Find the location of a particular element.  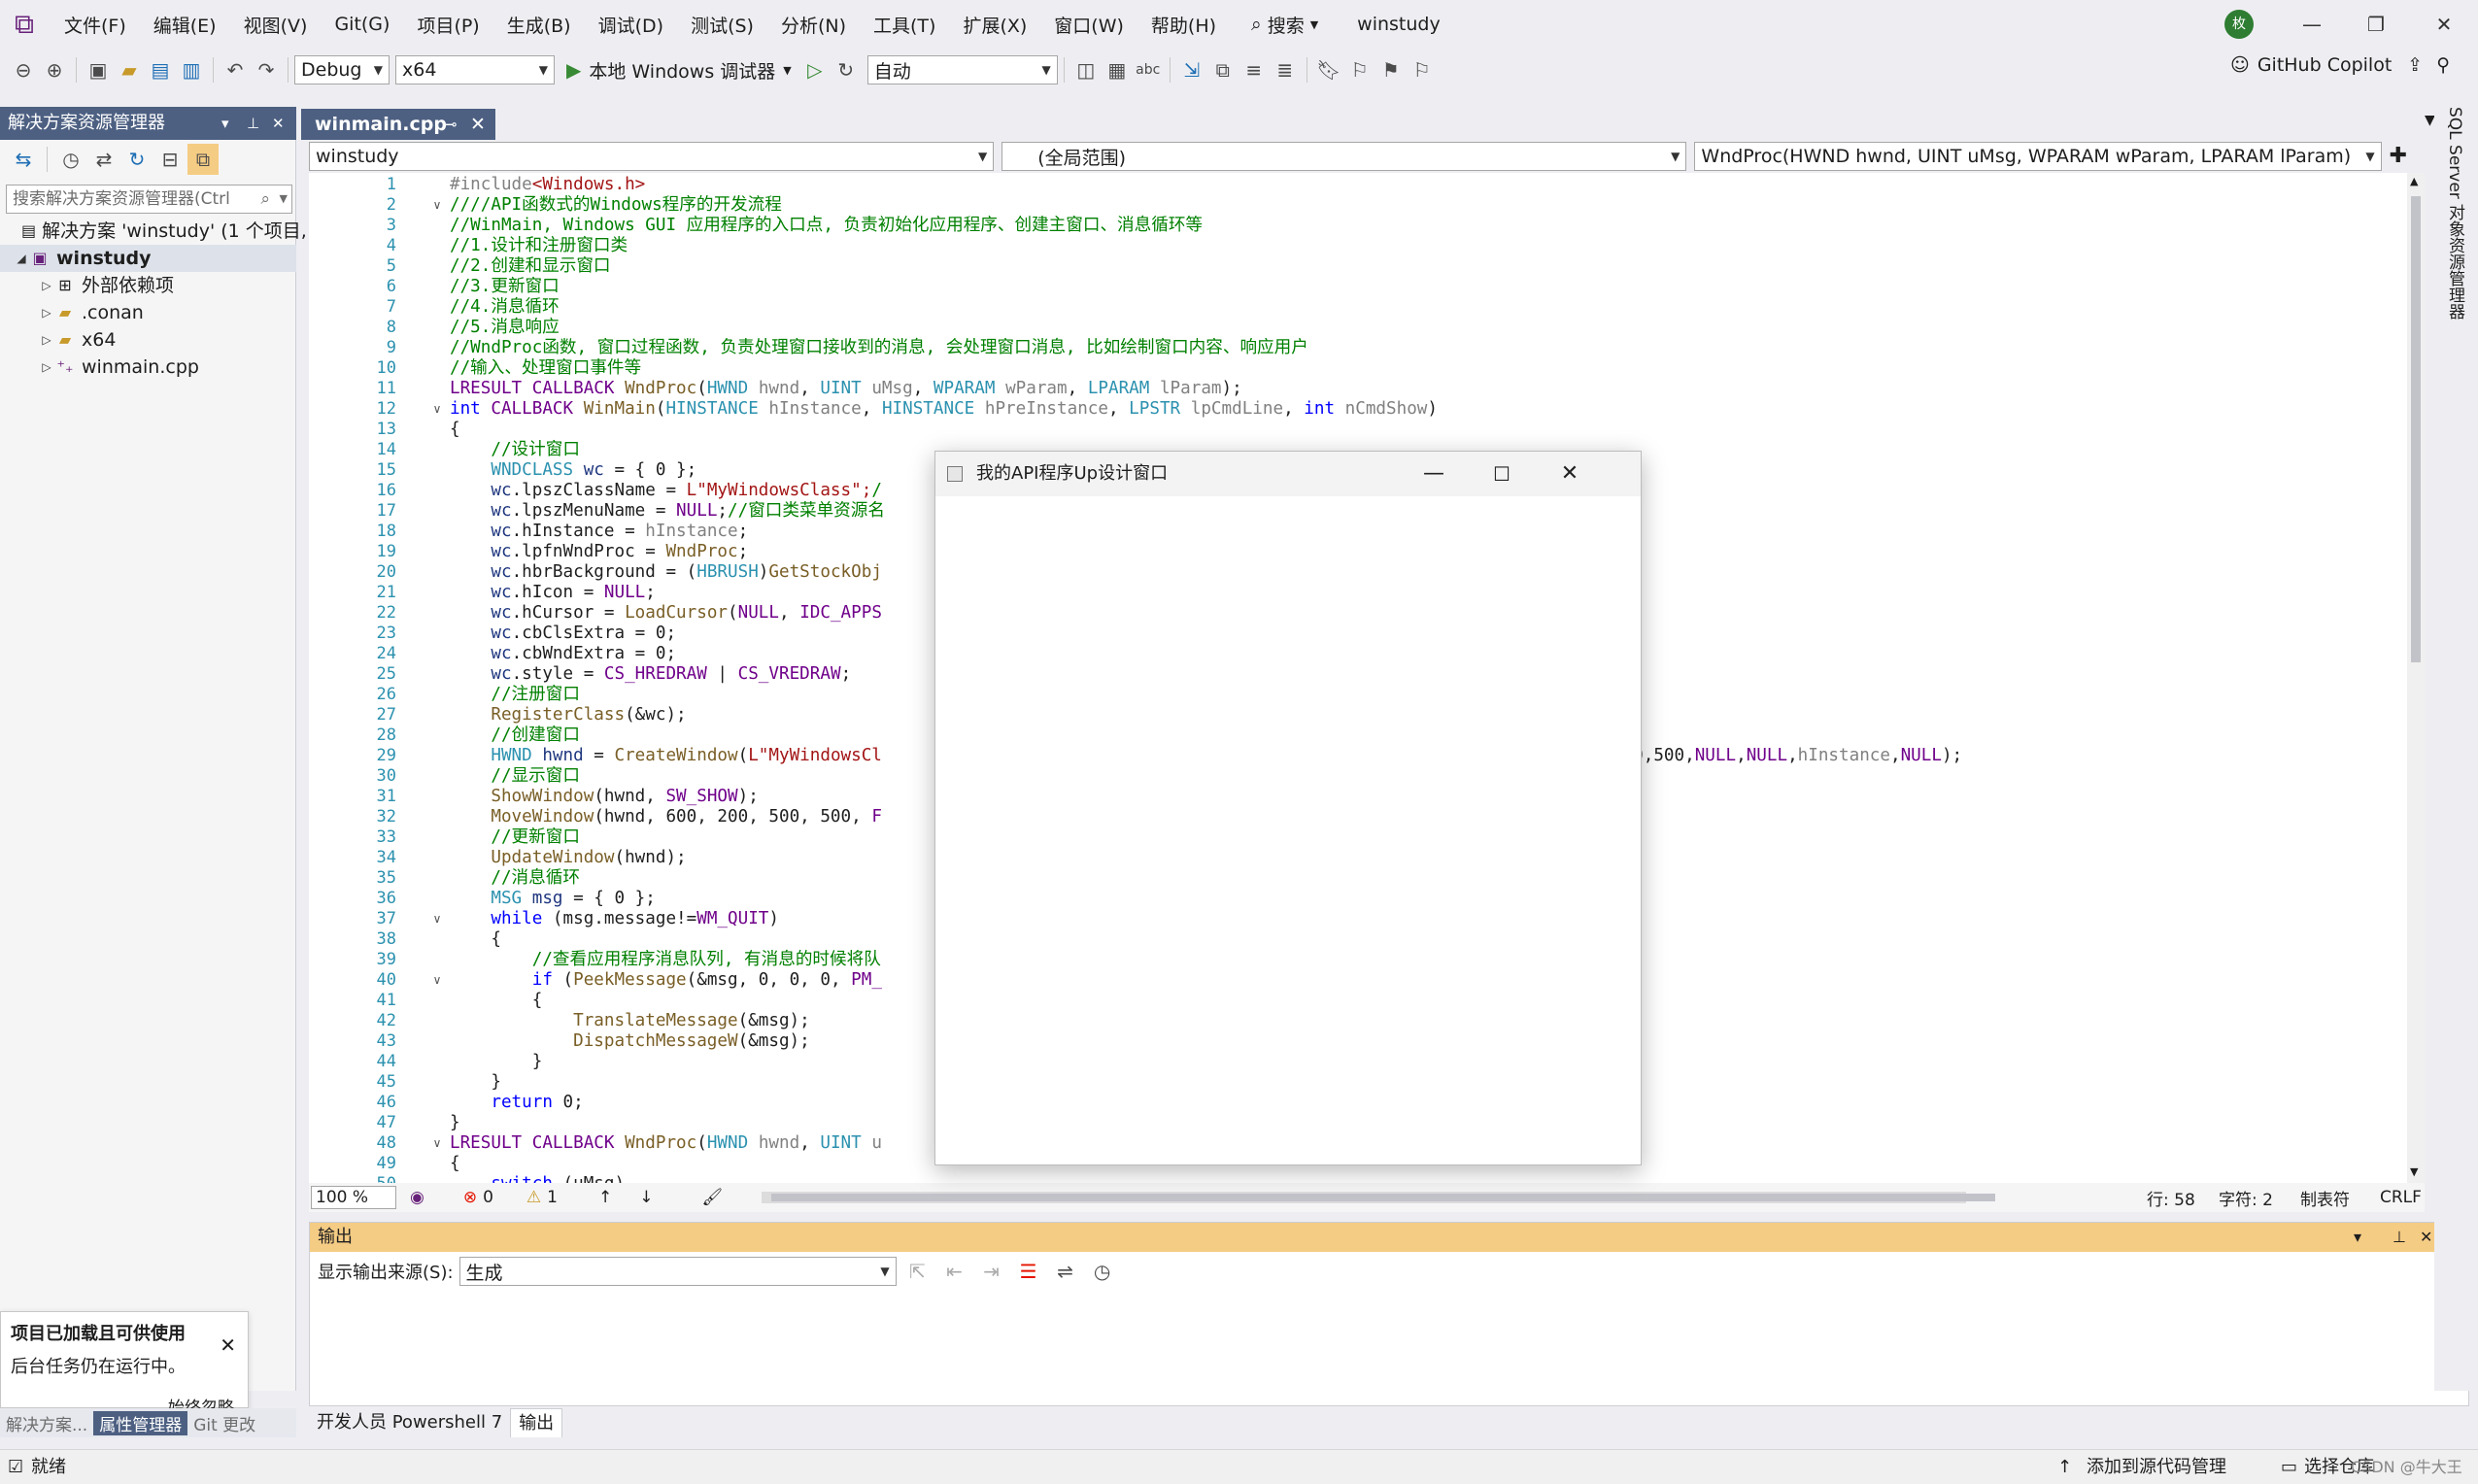

code-line: wc.lpfnWndProc = WndProc; is located at coordinates (599, 552).